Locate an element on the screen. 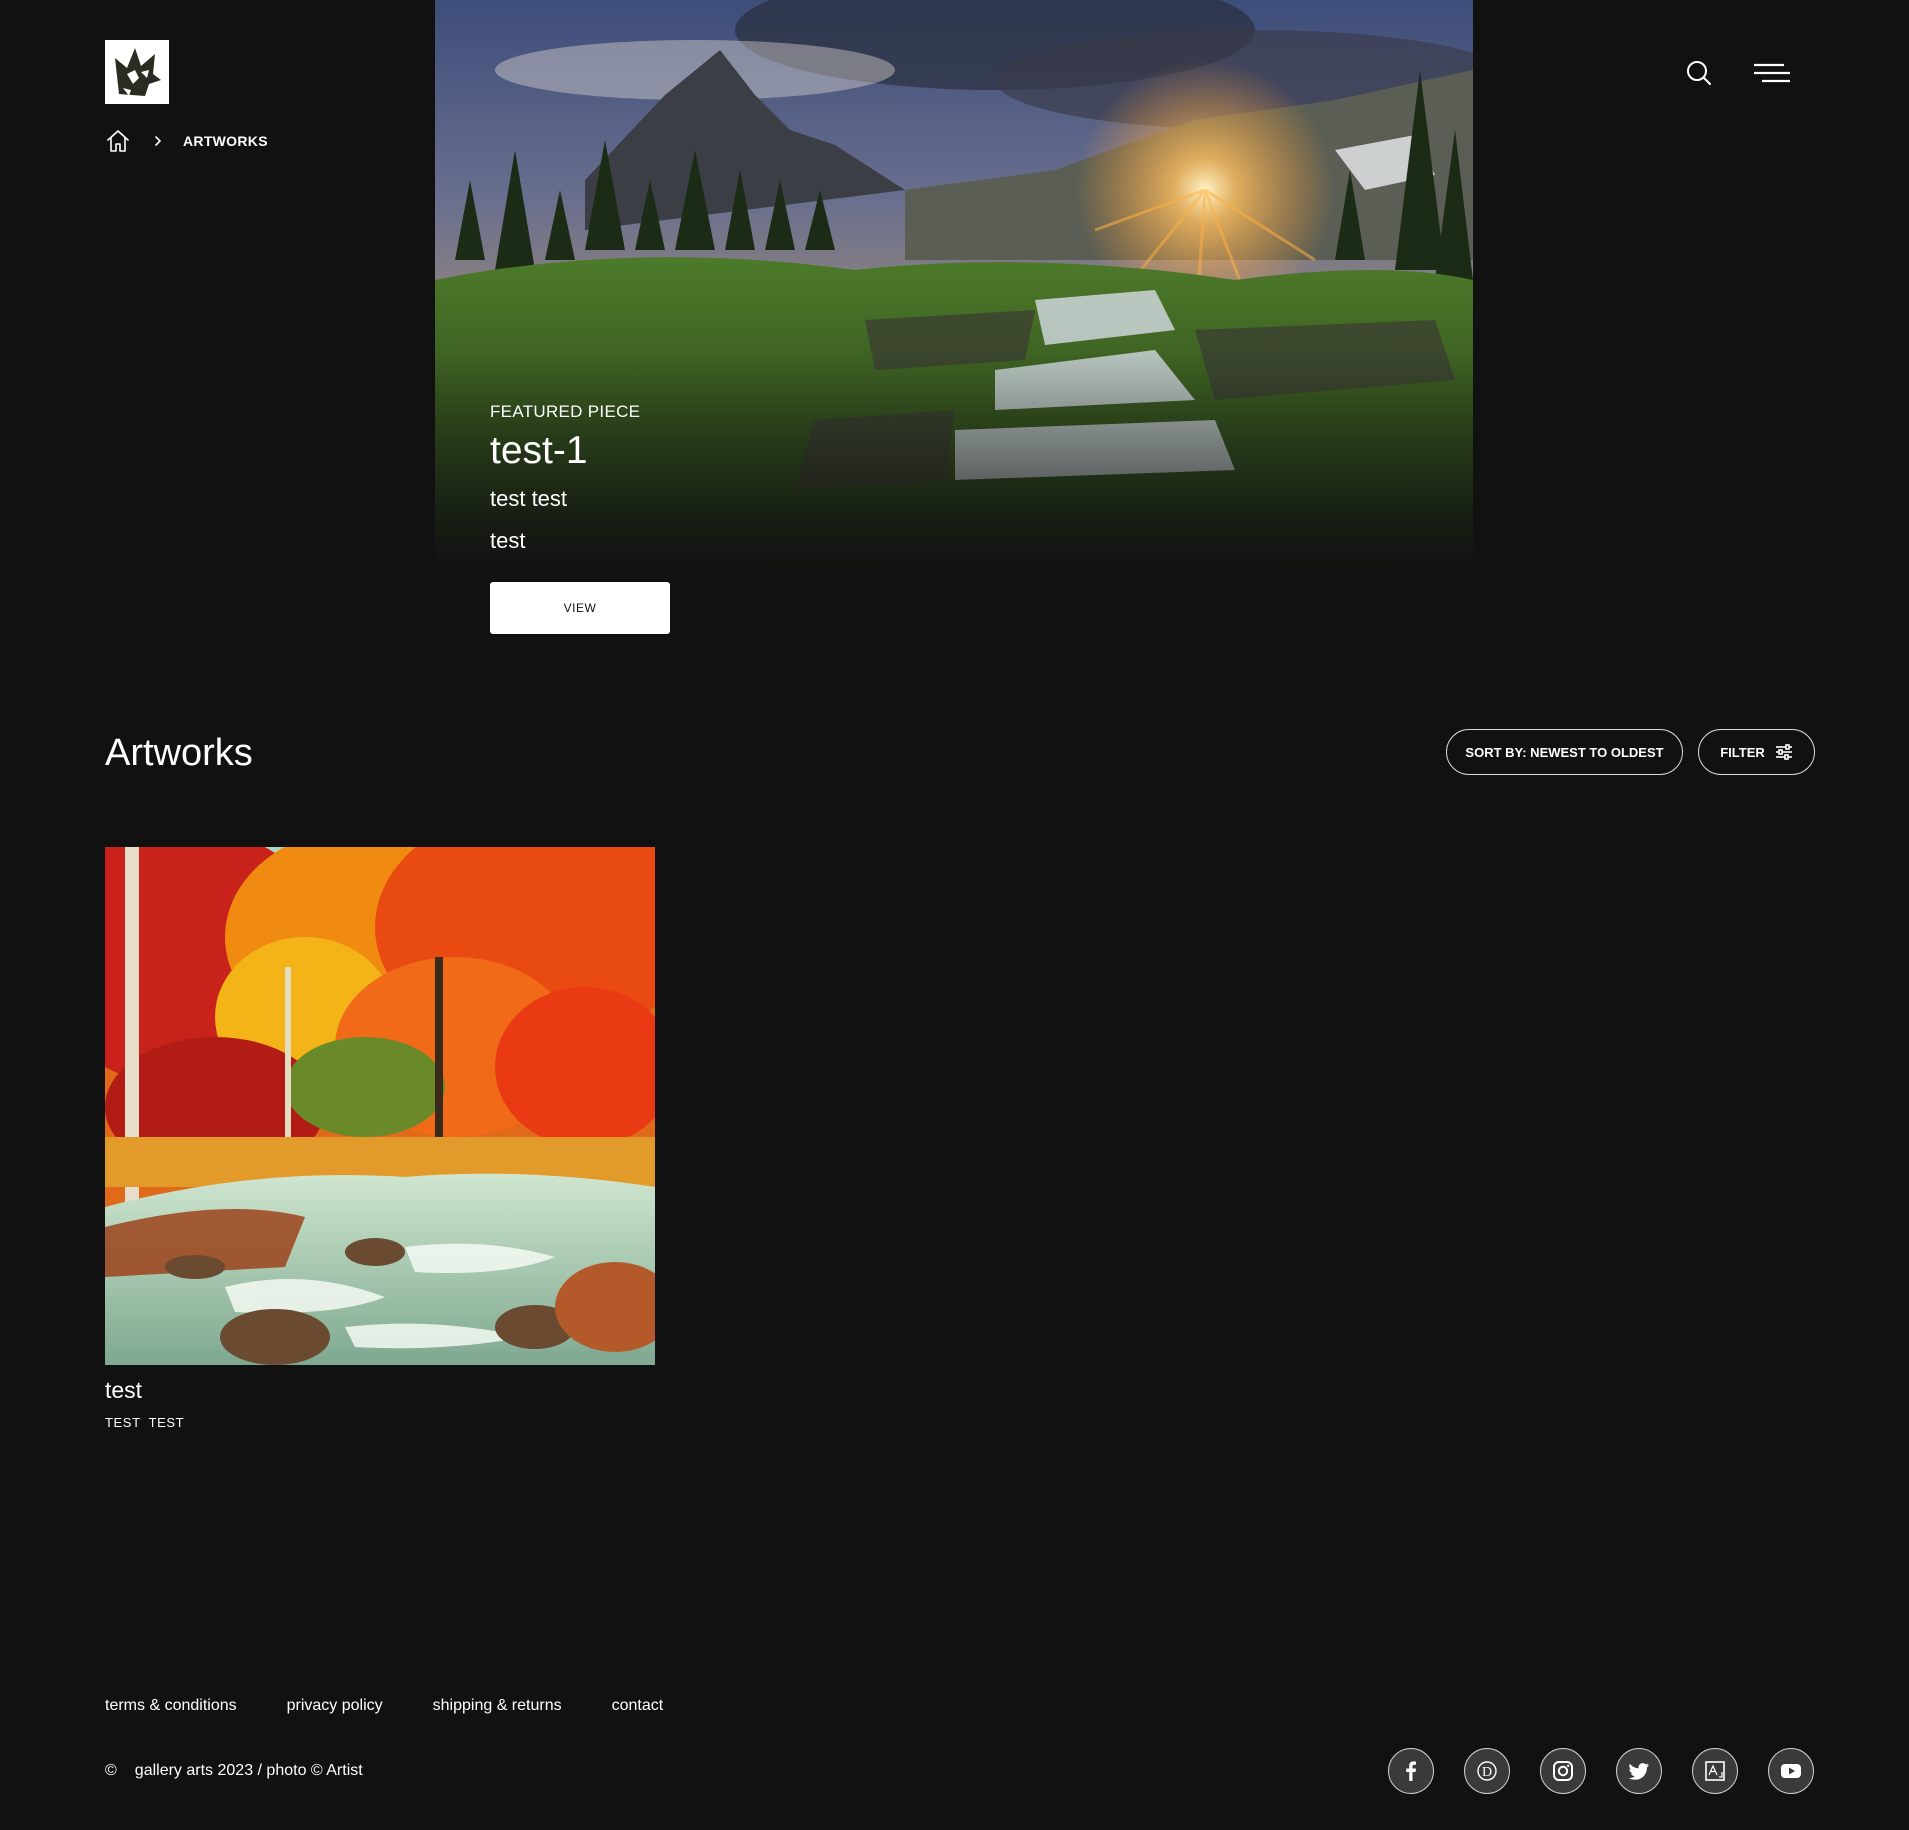  youtube-link is located at coordinates (1791, 1771).